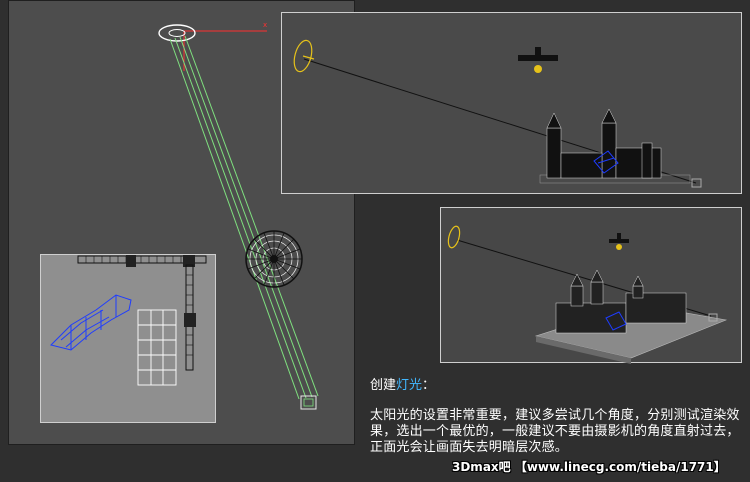 Image resolution: width=750 pixels, height=482 pixels. What do you see at coordinates (177, 33) in the screenshot?
I see `light-ring-icon` at bounding box center [177, 33].